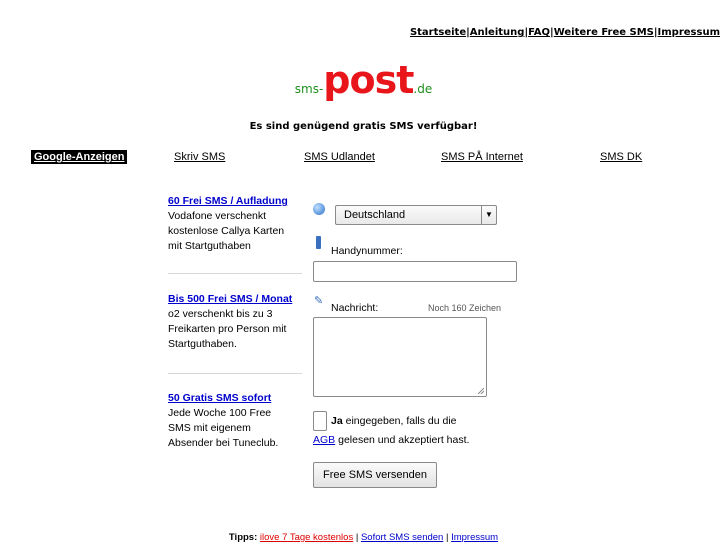 The width and height of the screenshot is (727, 545). I want to click on message-textarea, so click(400, 357).